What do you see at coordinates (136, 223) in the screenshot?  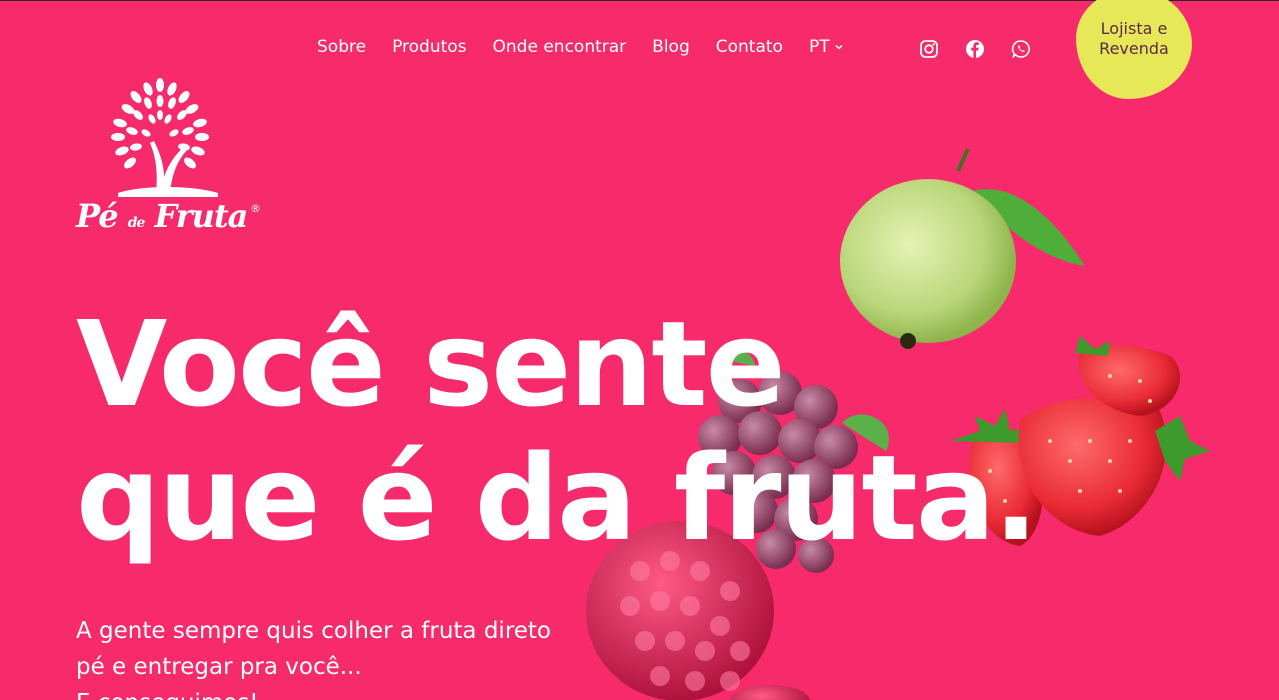 I see `brand-word-de: de` at bounding box center [136, 223].